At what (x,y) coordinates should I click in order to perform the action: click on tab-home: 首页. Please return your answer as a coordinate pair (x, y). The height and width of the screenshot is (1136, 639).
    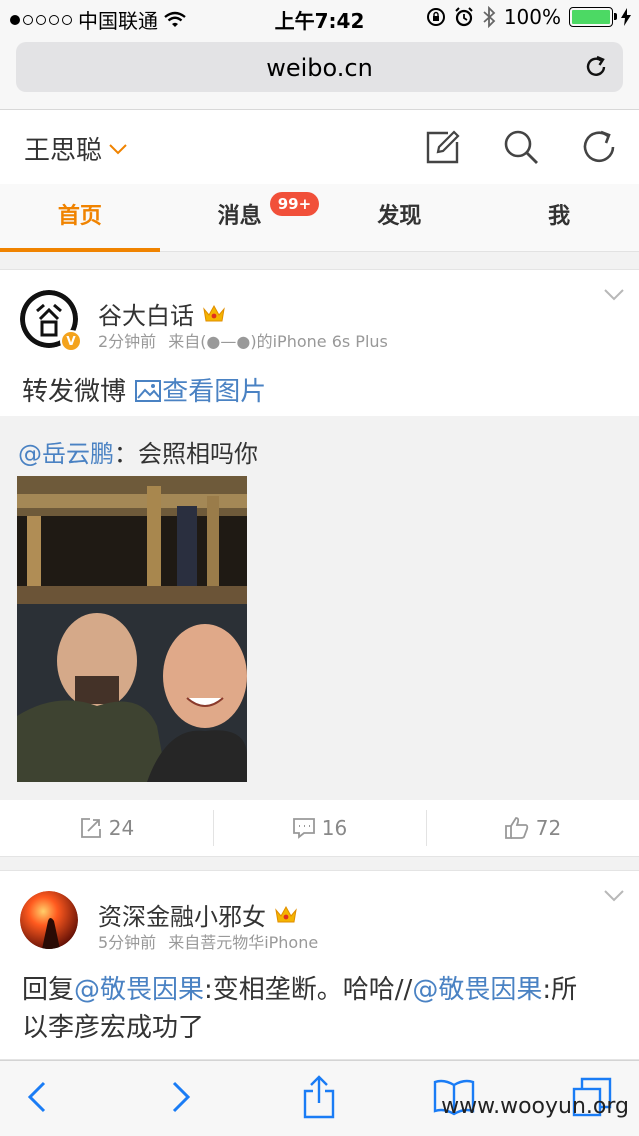
    Looking at the image, I should click on (80, 218).